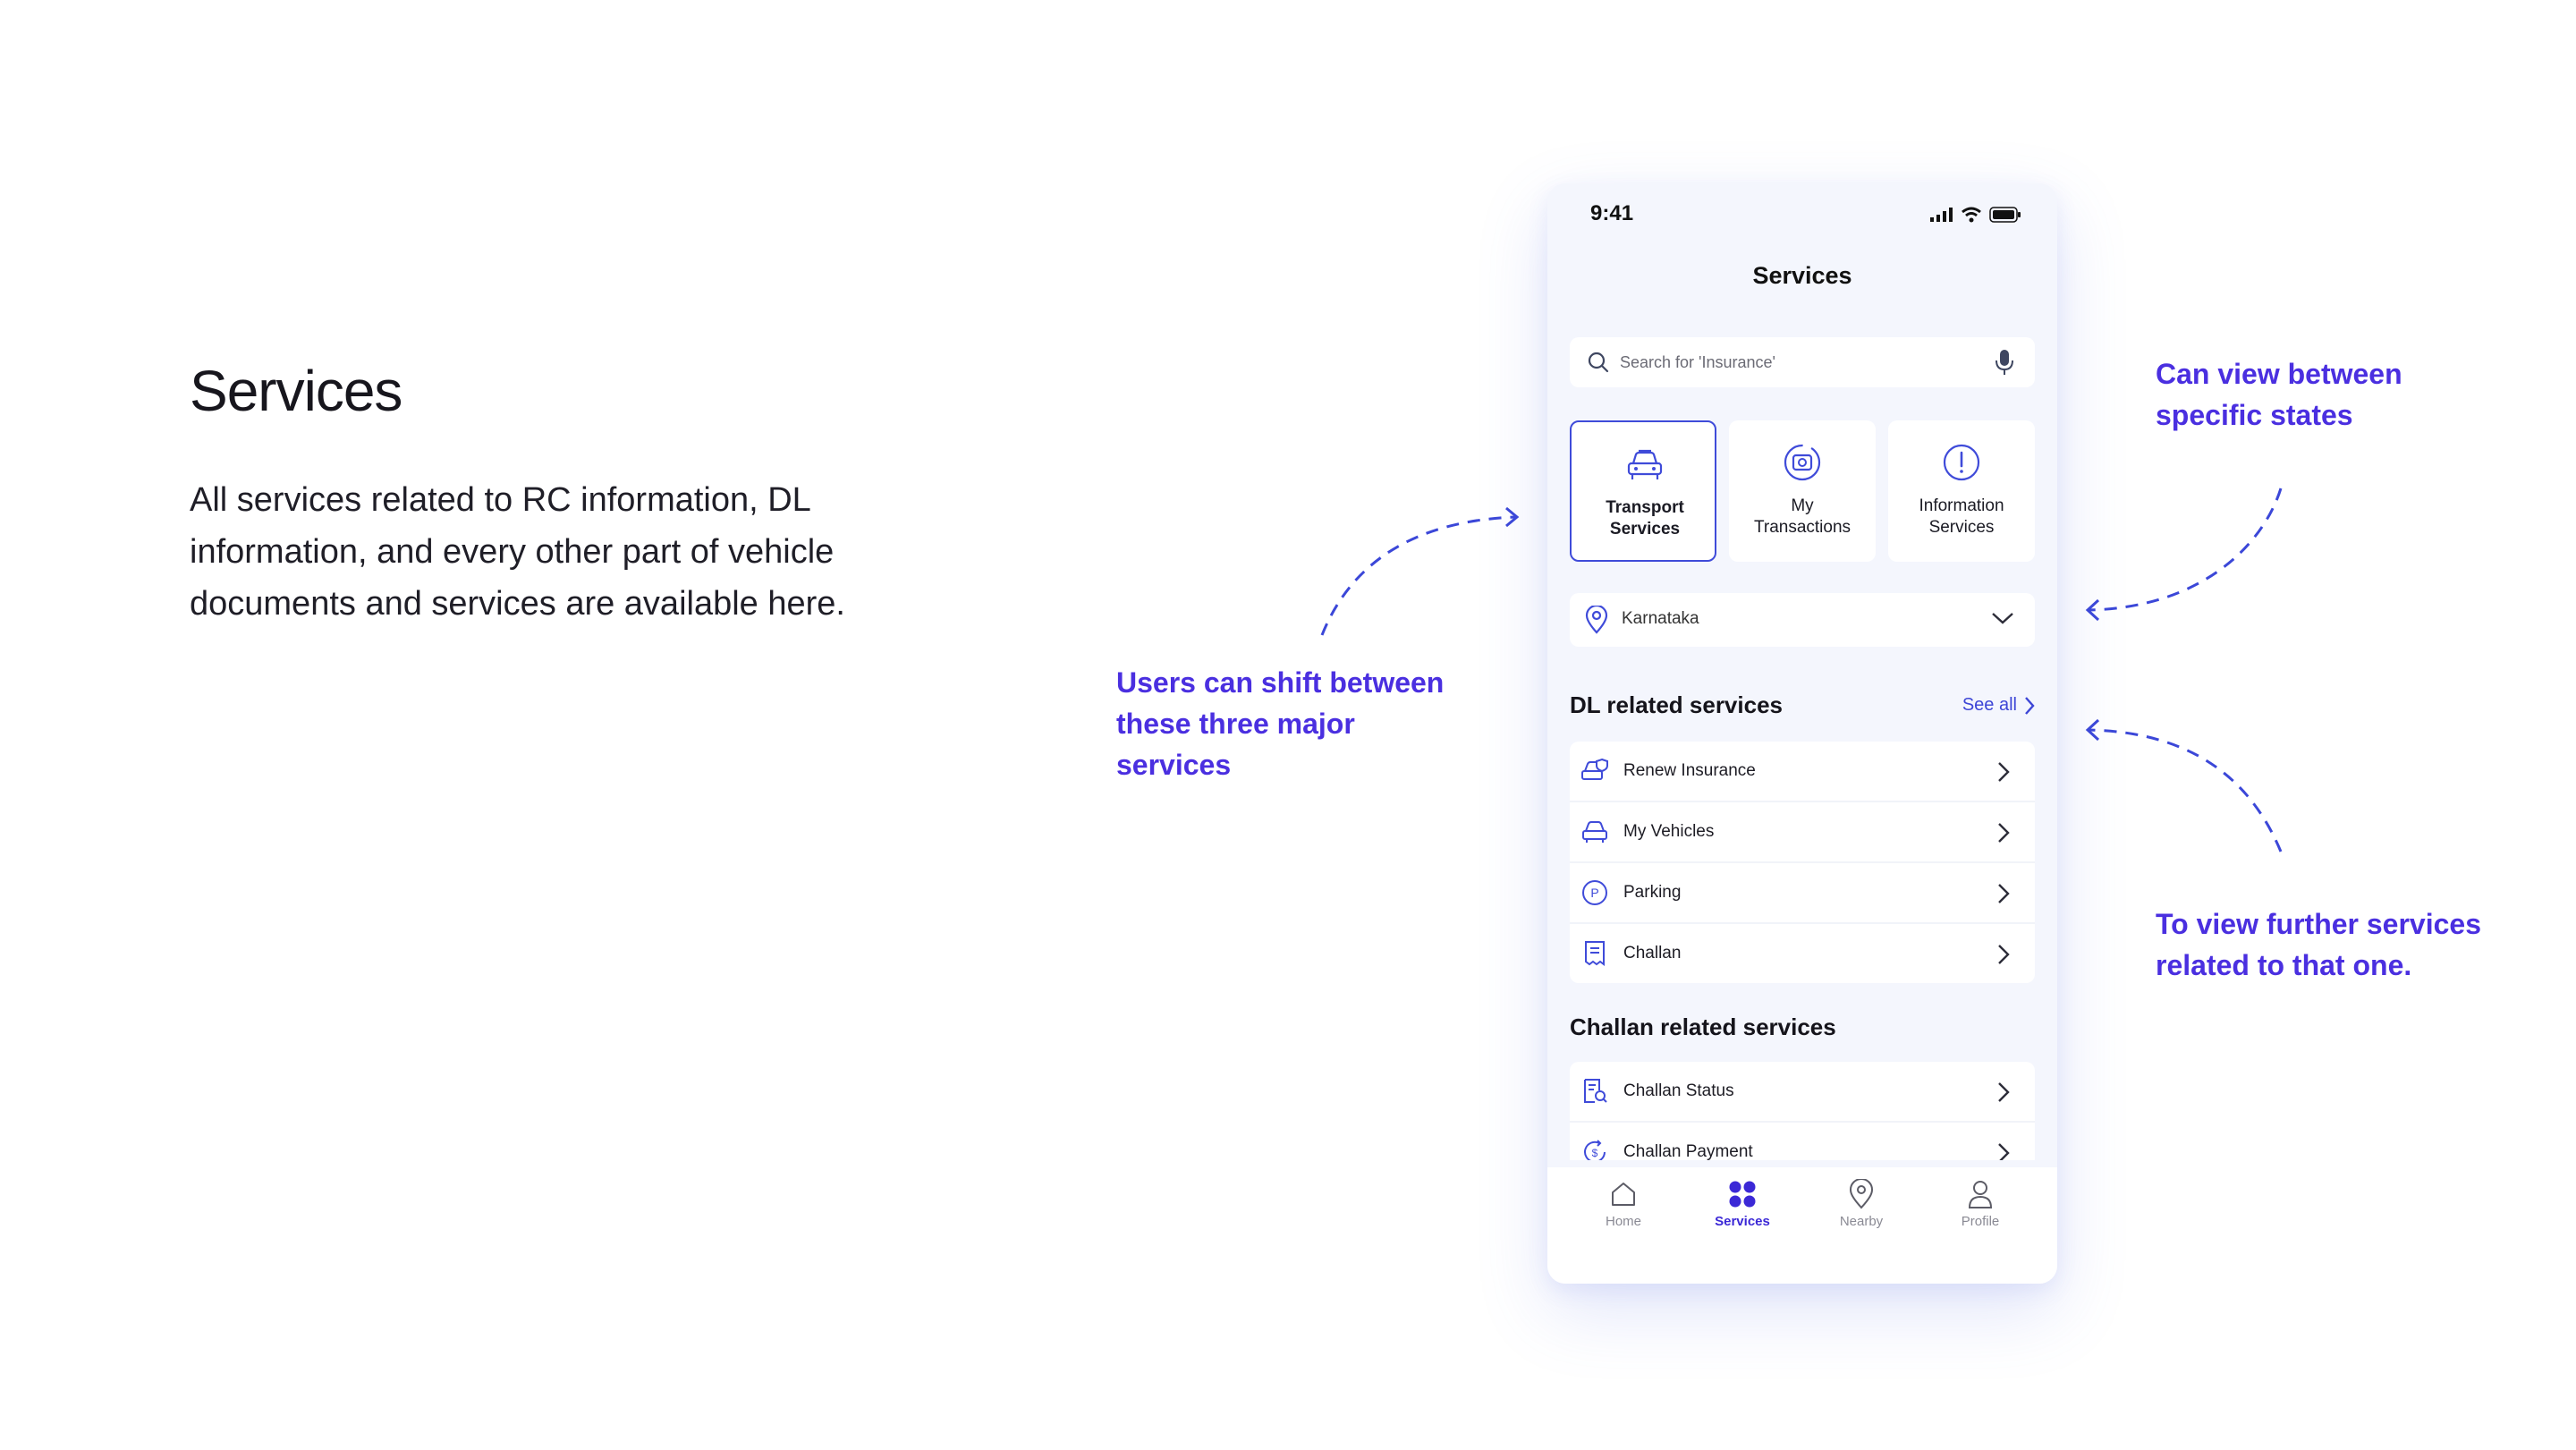  I want to click on payment-icon: $, so click(1594, 1149).